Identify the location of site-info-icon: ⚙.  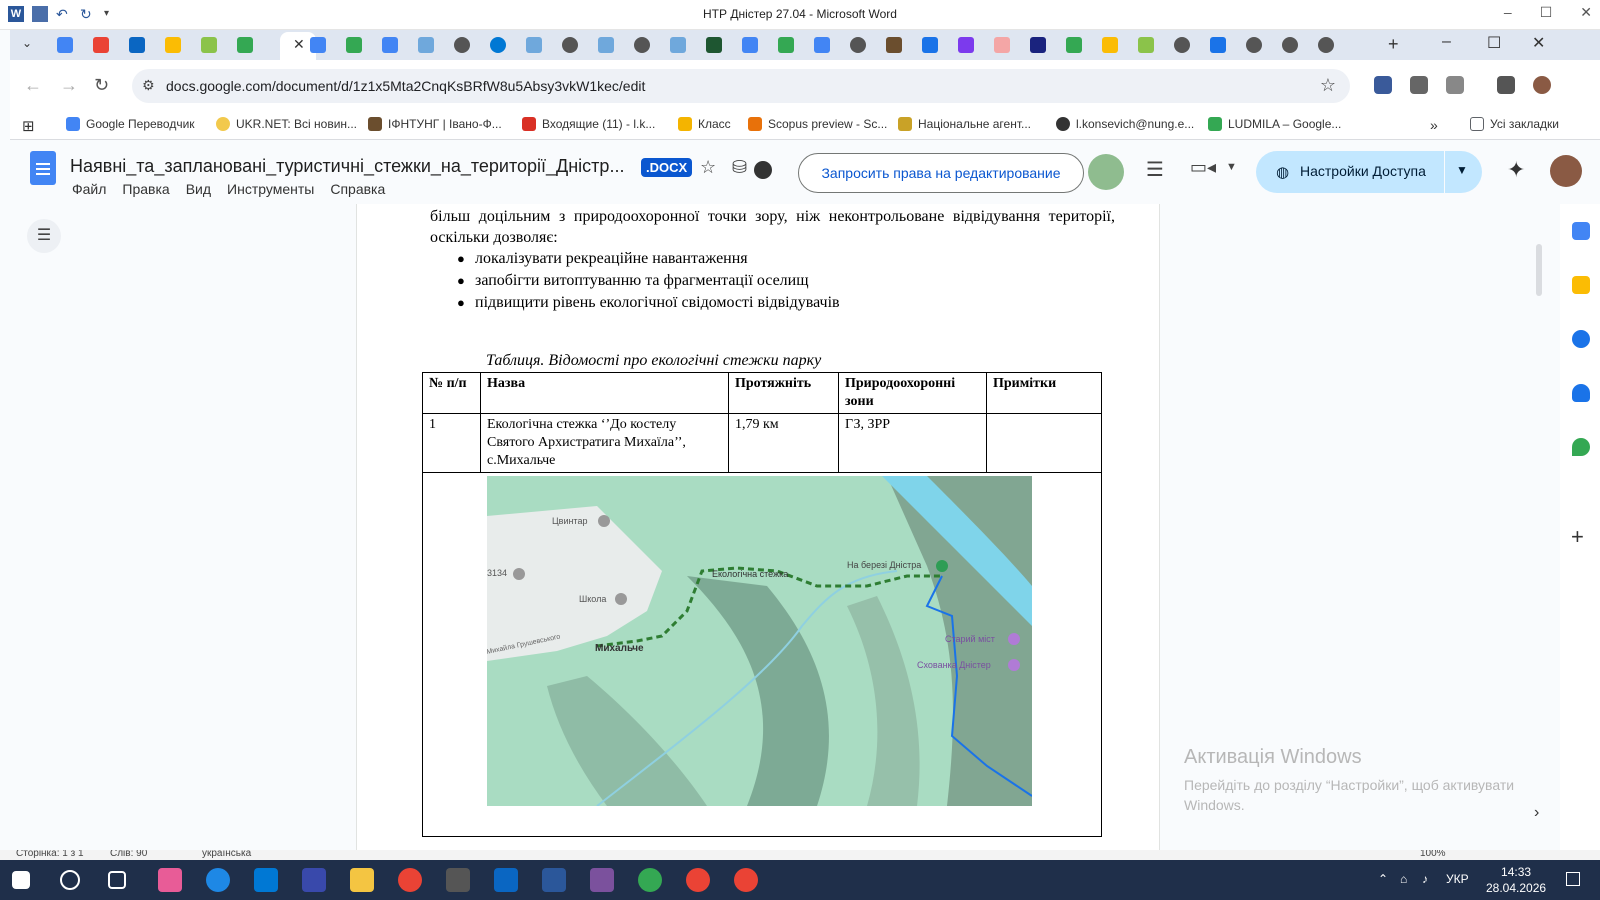
(151, 86).